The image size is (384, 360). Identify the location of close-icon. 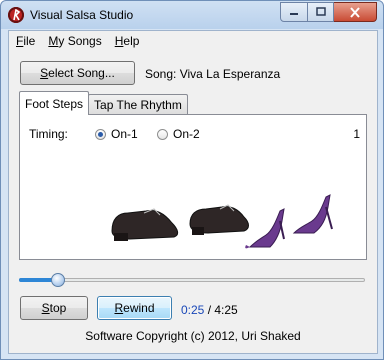
(355, 12).